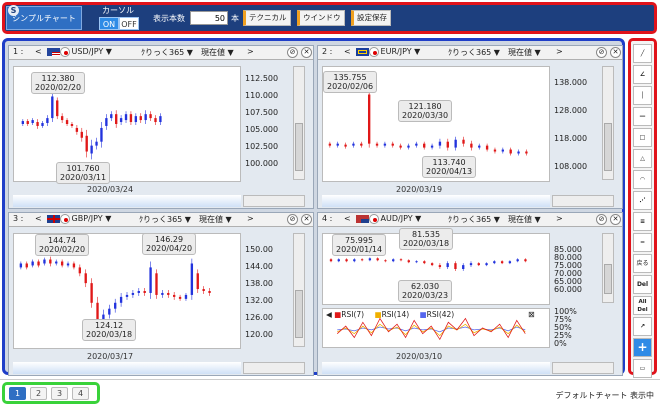  I want to click on page-tab-4: 4, so click(80, 393).